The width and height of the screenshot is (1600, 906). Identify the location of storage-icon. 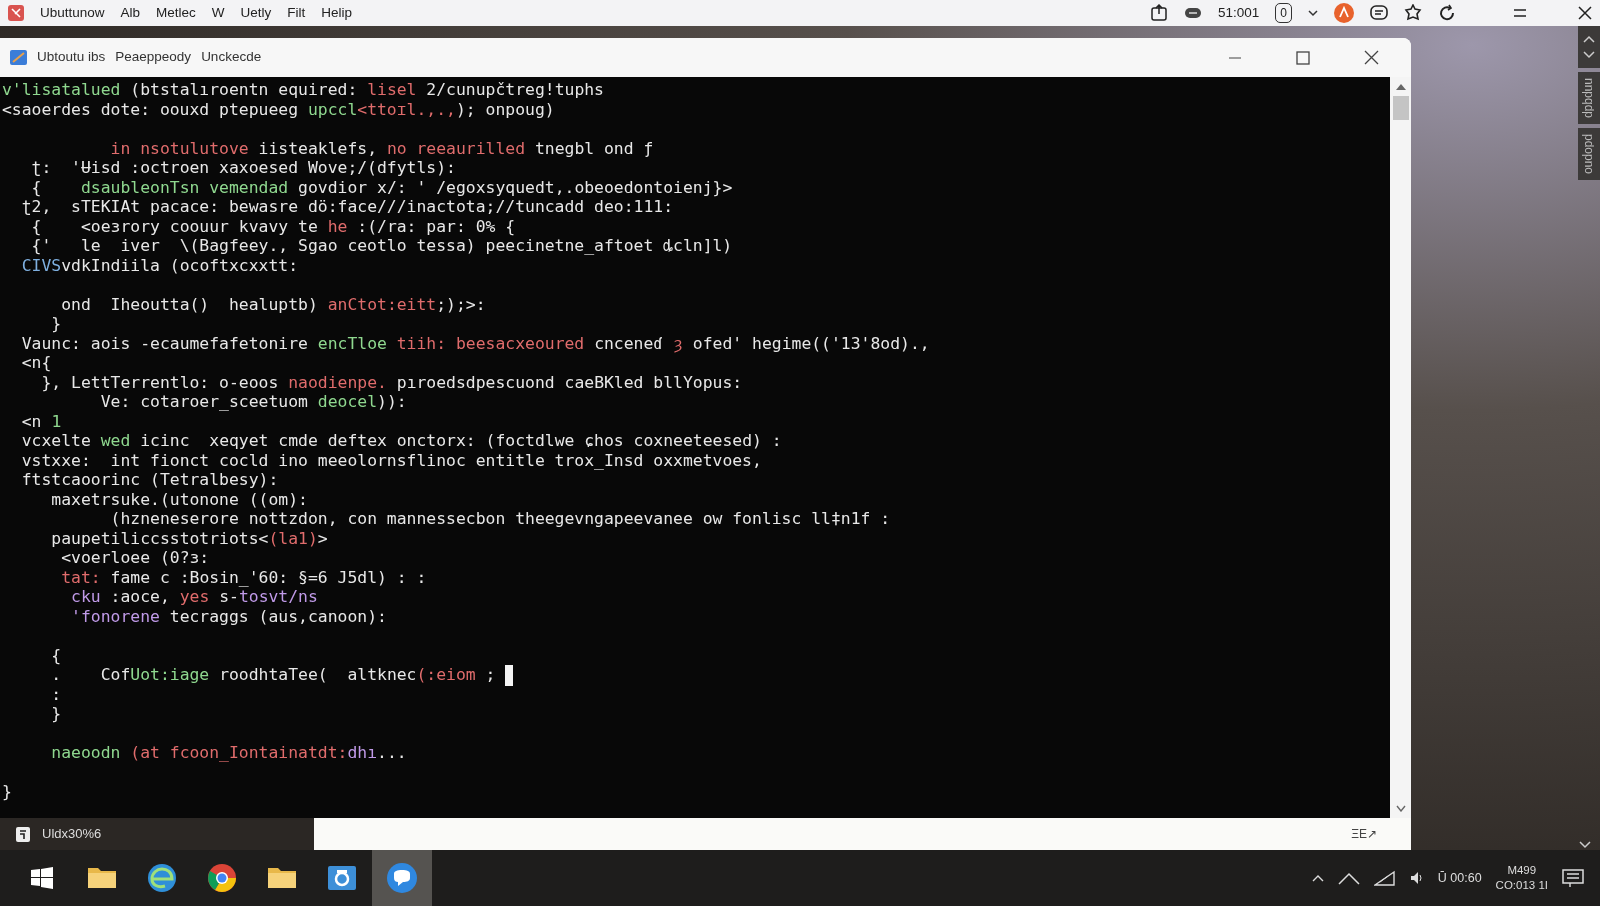
(1193, 13).